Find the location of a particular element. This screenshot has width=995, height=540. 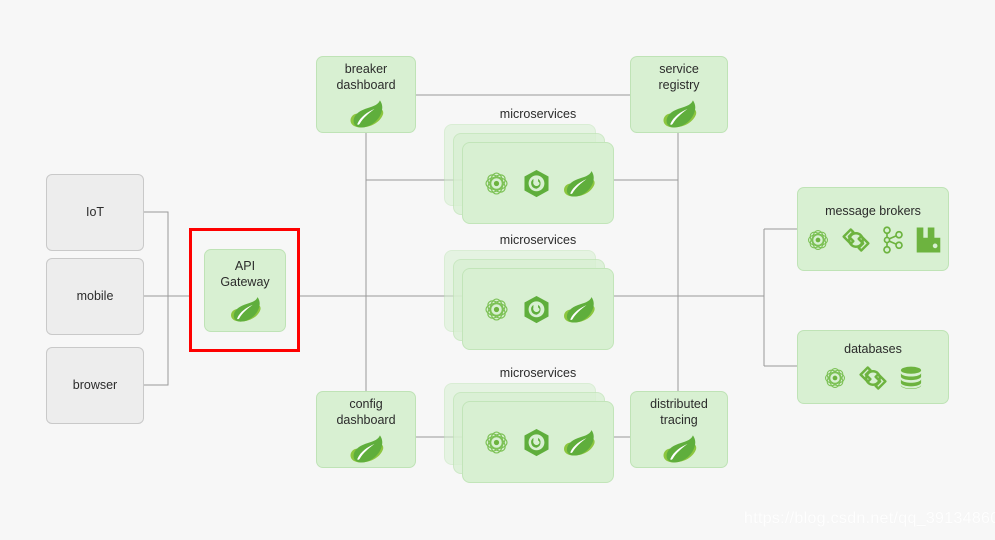

database-icon is located at coordinates (911, 378).